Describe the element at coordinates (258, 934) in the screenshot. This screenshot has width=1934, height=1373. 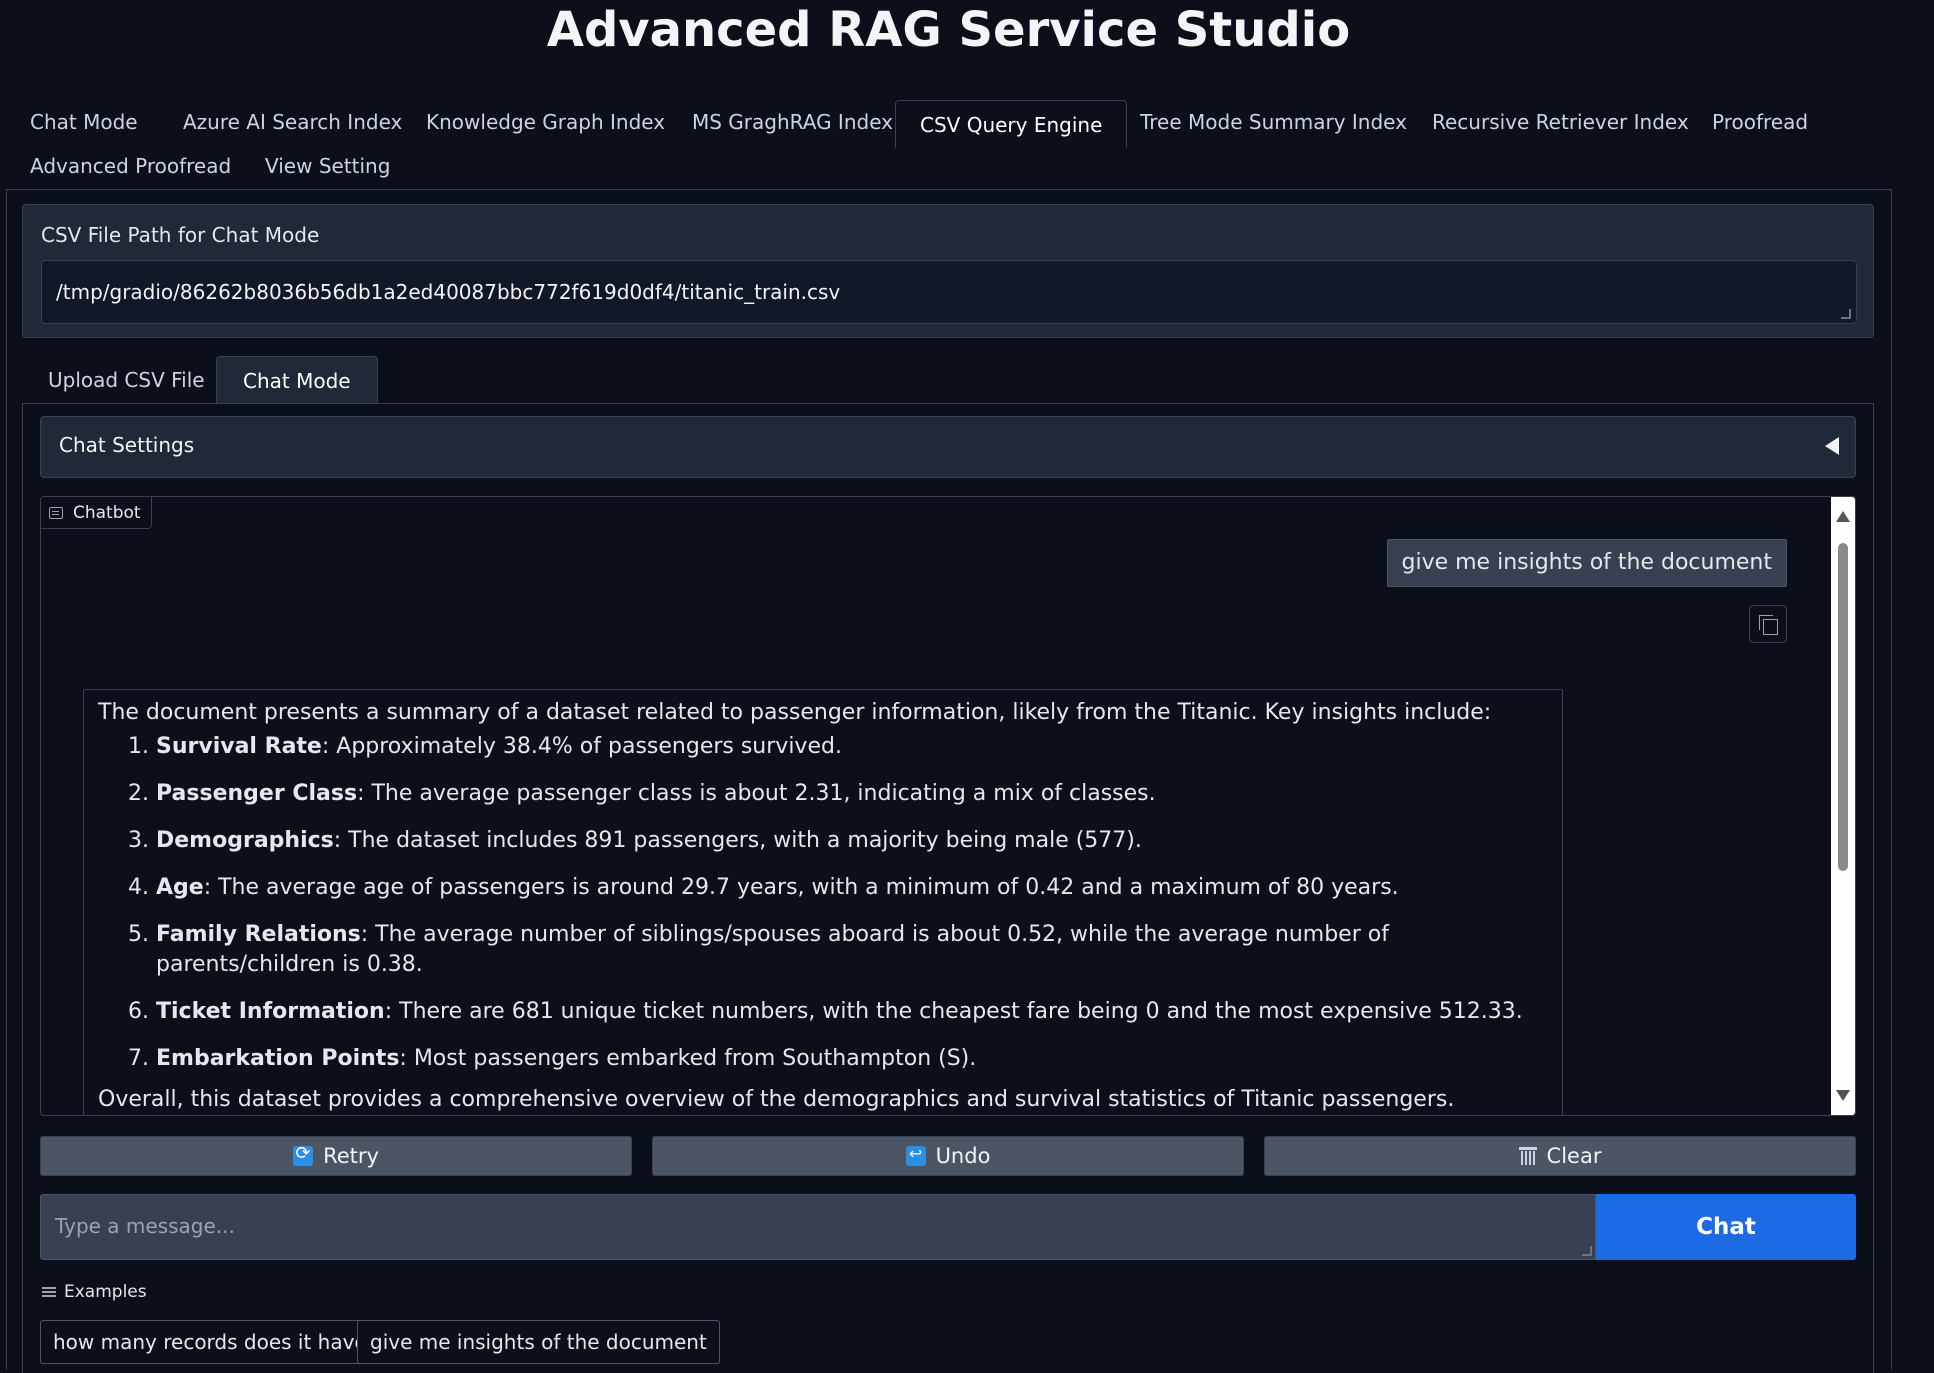
I see `item-title: Family Relations` at that location.